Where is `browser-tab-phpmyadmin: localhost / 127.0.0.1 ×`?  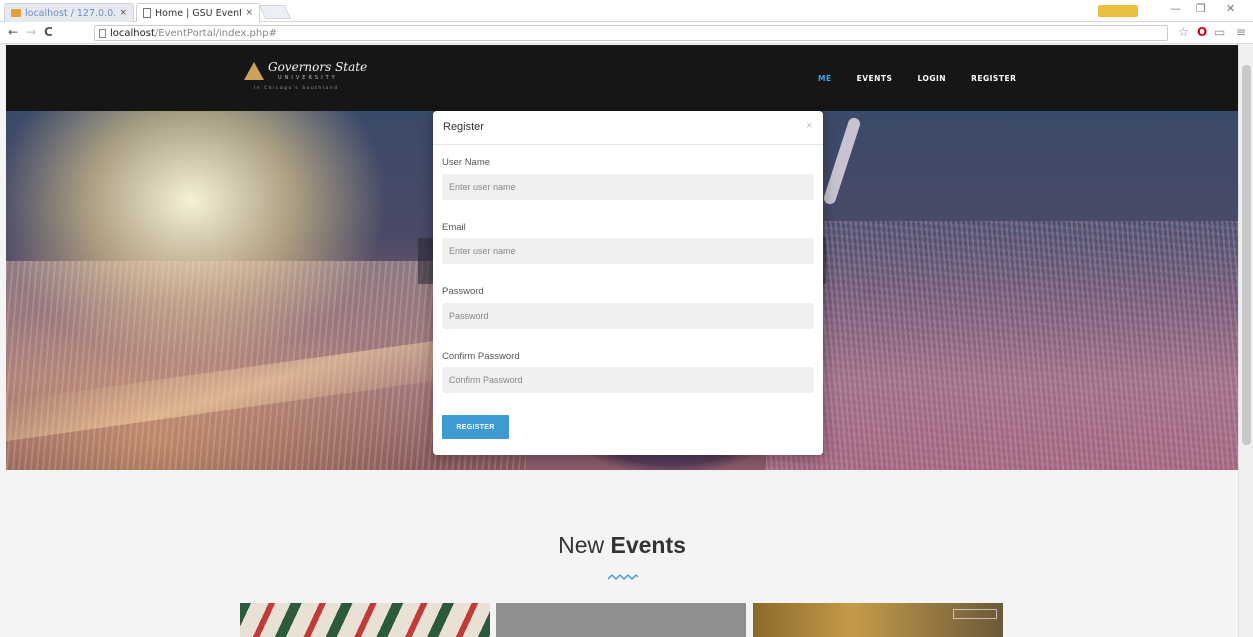
browser-tab-phpmyadmin: localhost / 127.0.0.1 × is located at coordinates (69, 12).